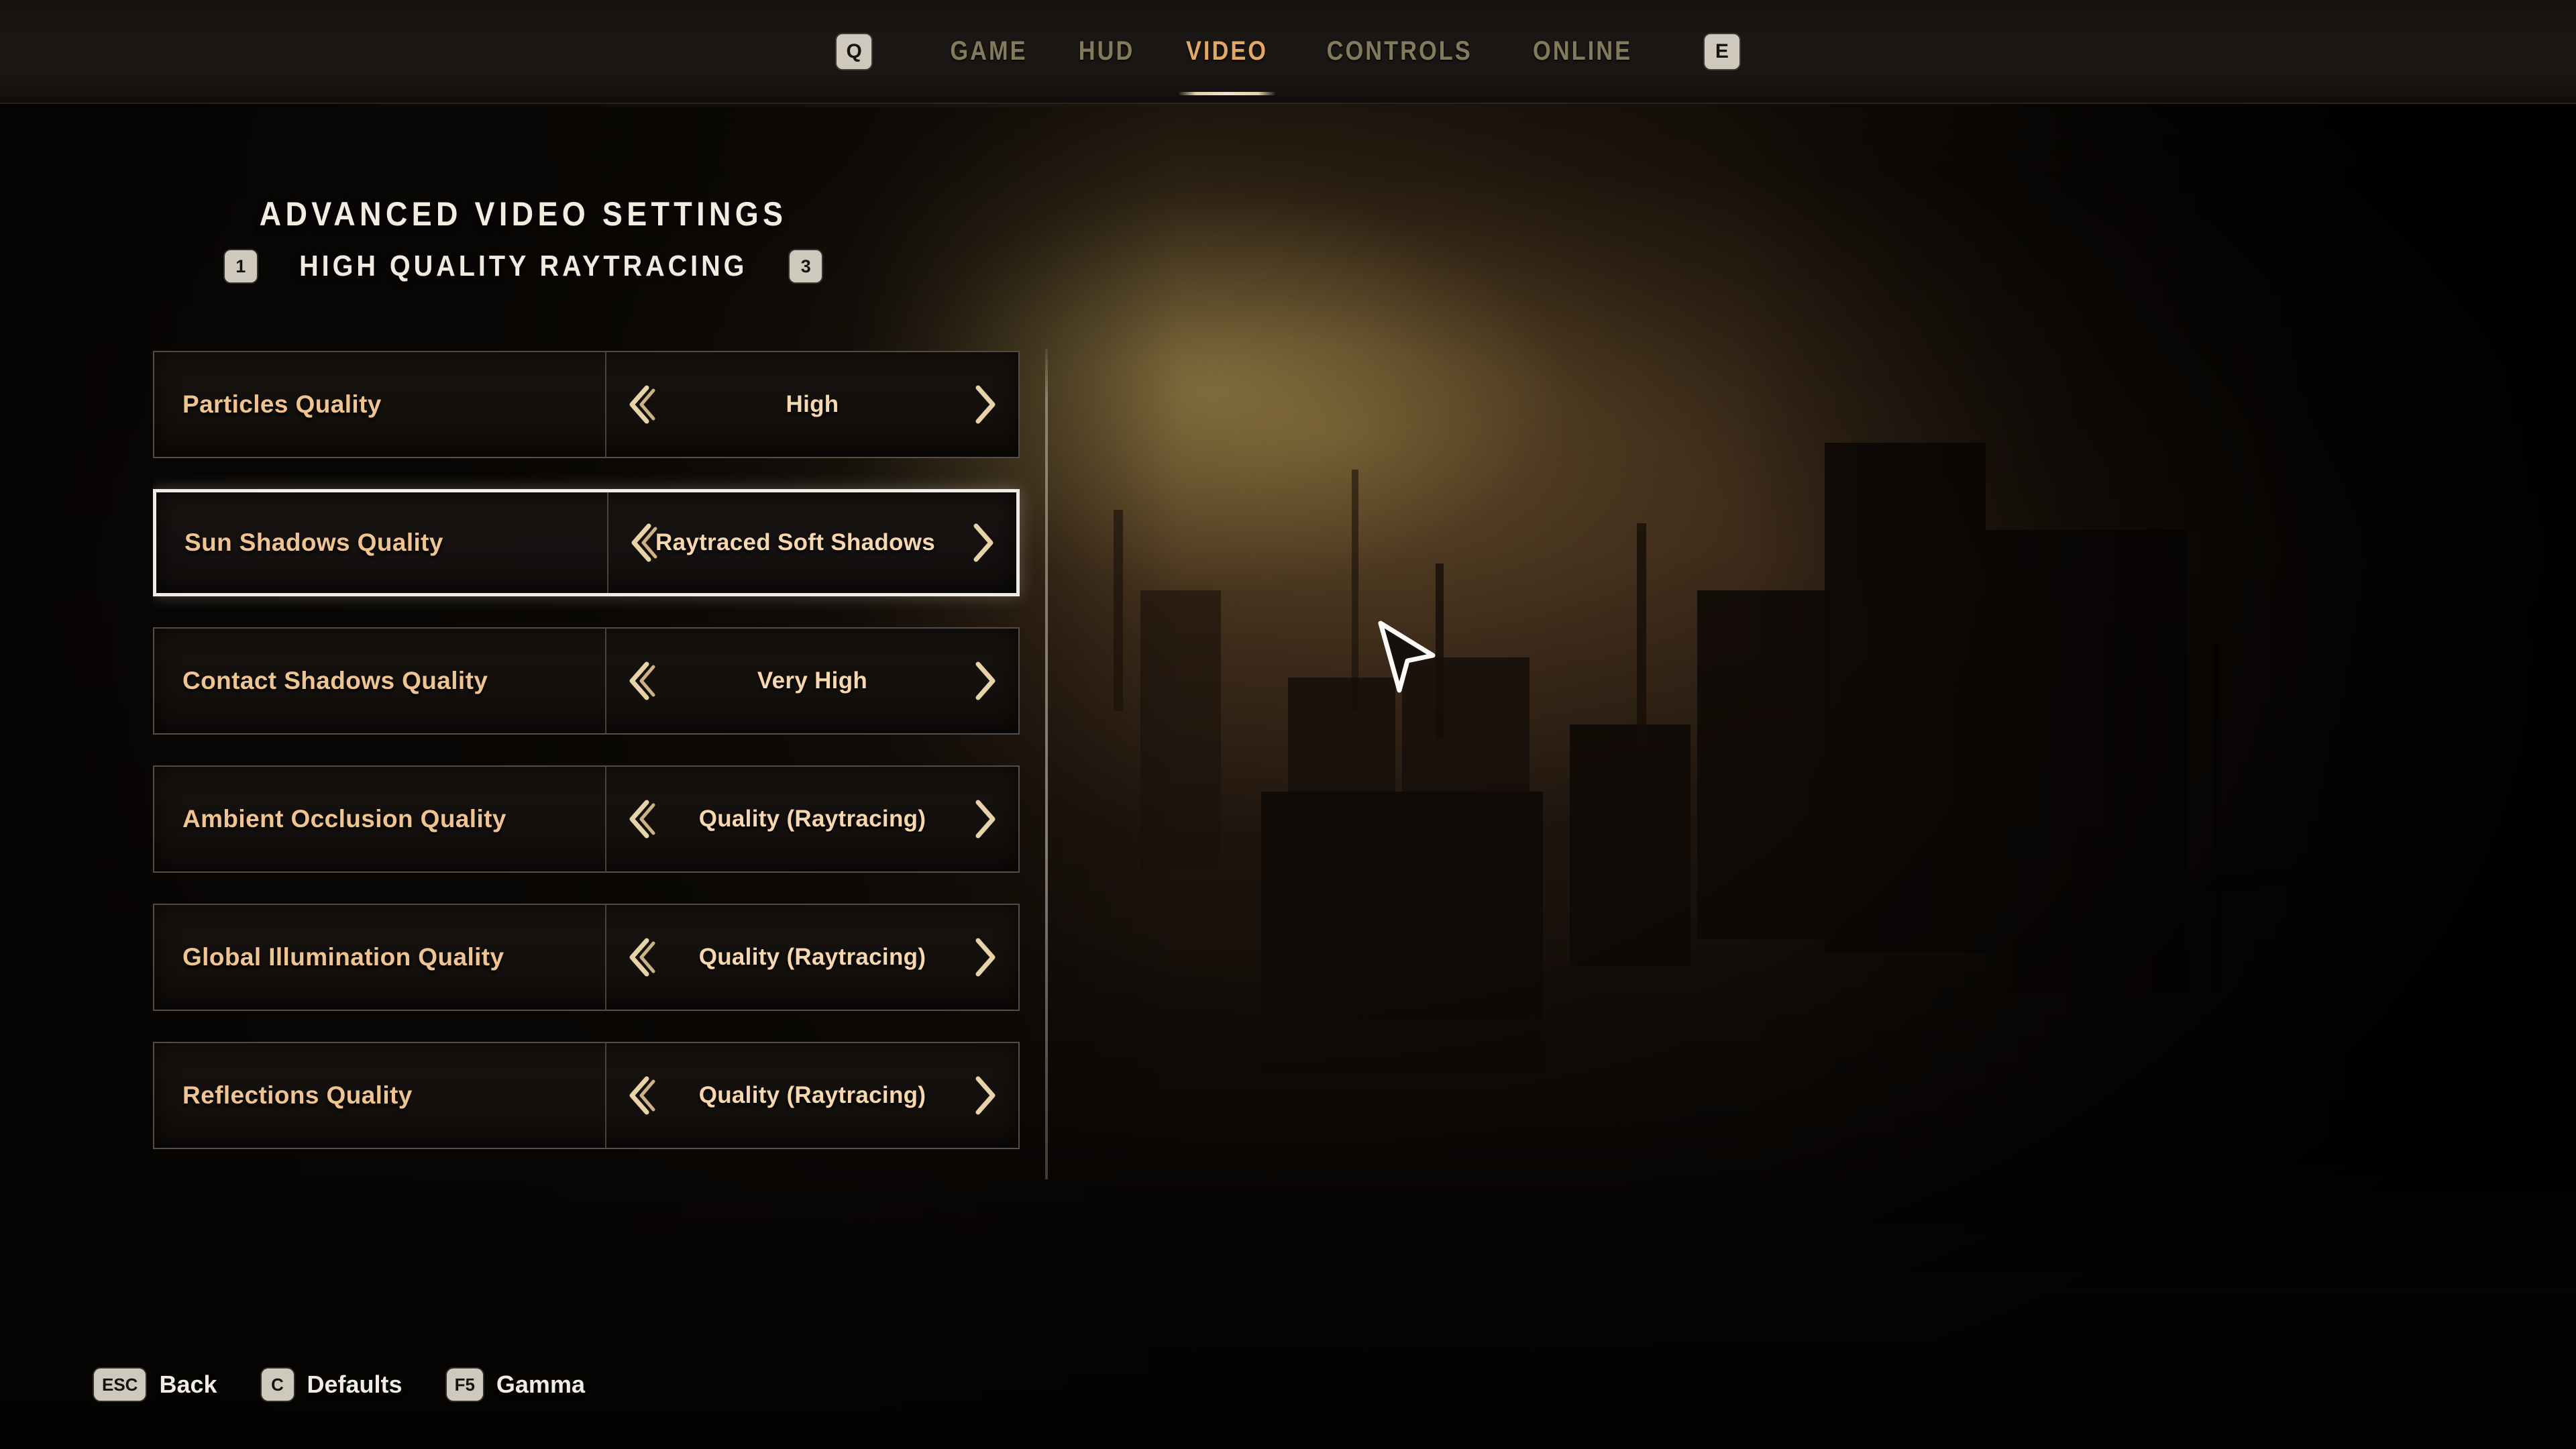 This screenshot has height=1449, width=2576. I want to click on setting-value: High, so click(812, 404).